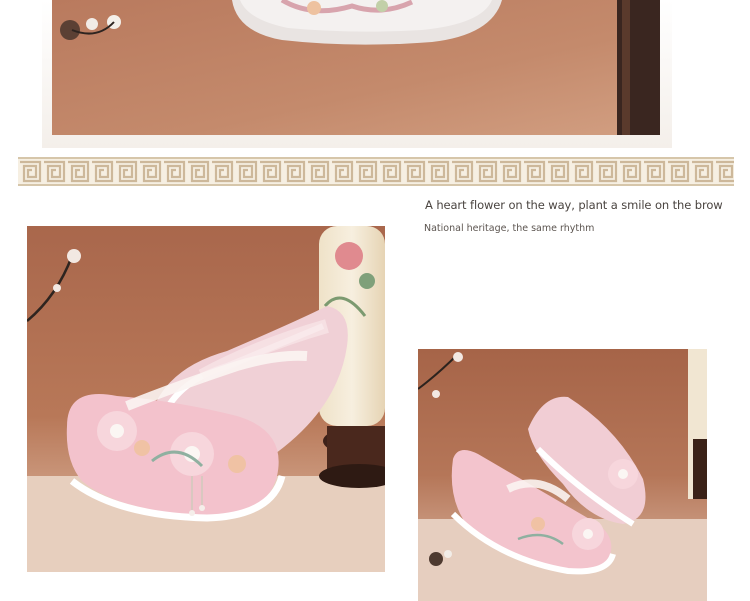 The image size is (750, 601). Describe the element at coordinates (509, 228) in the screenshot. I see `caption-subheading: National heritage, the same rhythm` at that location.